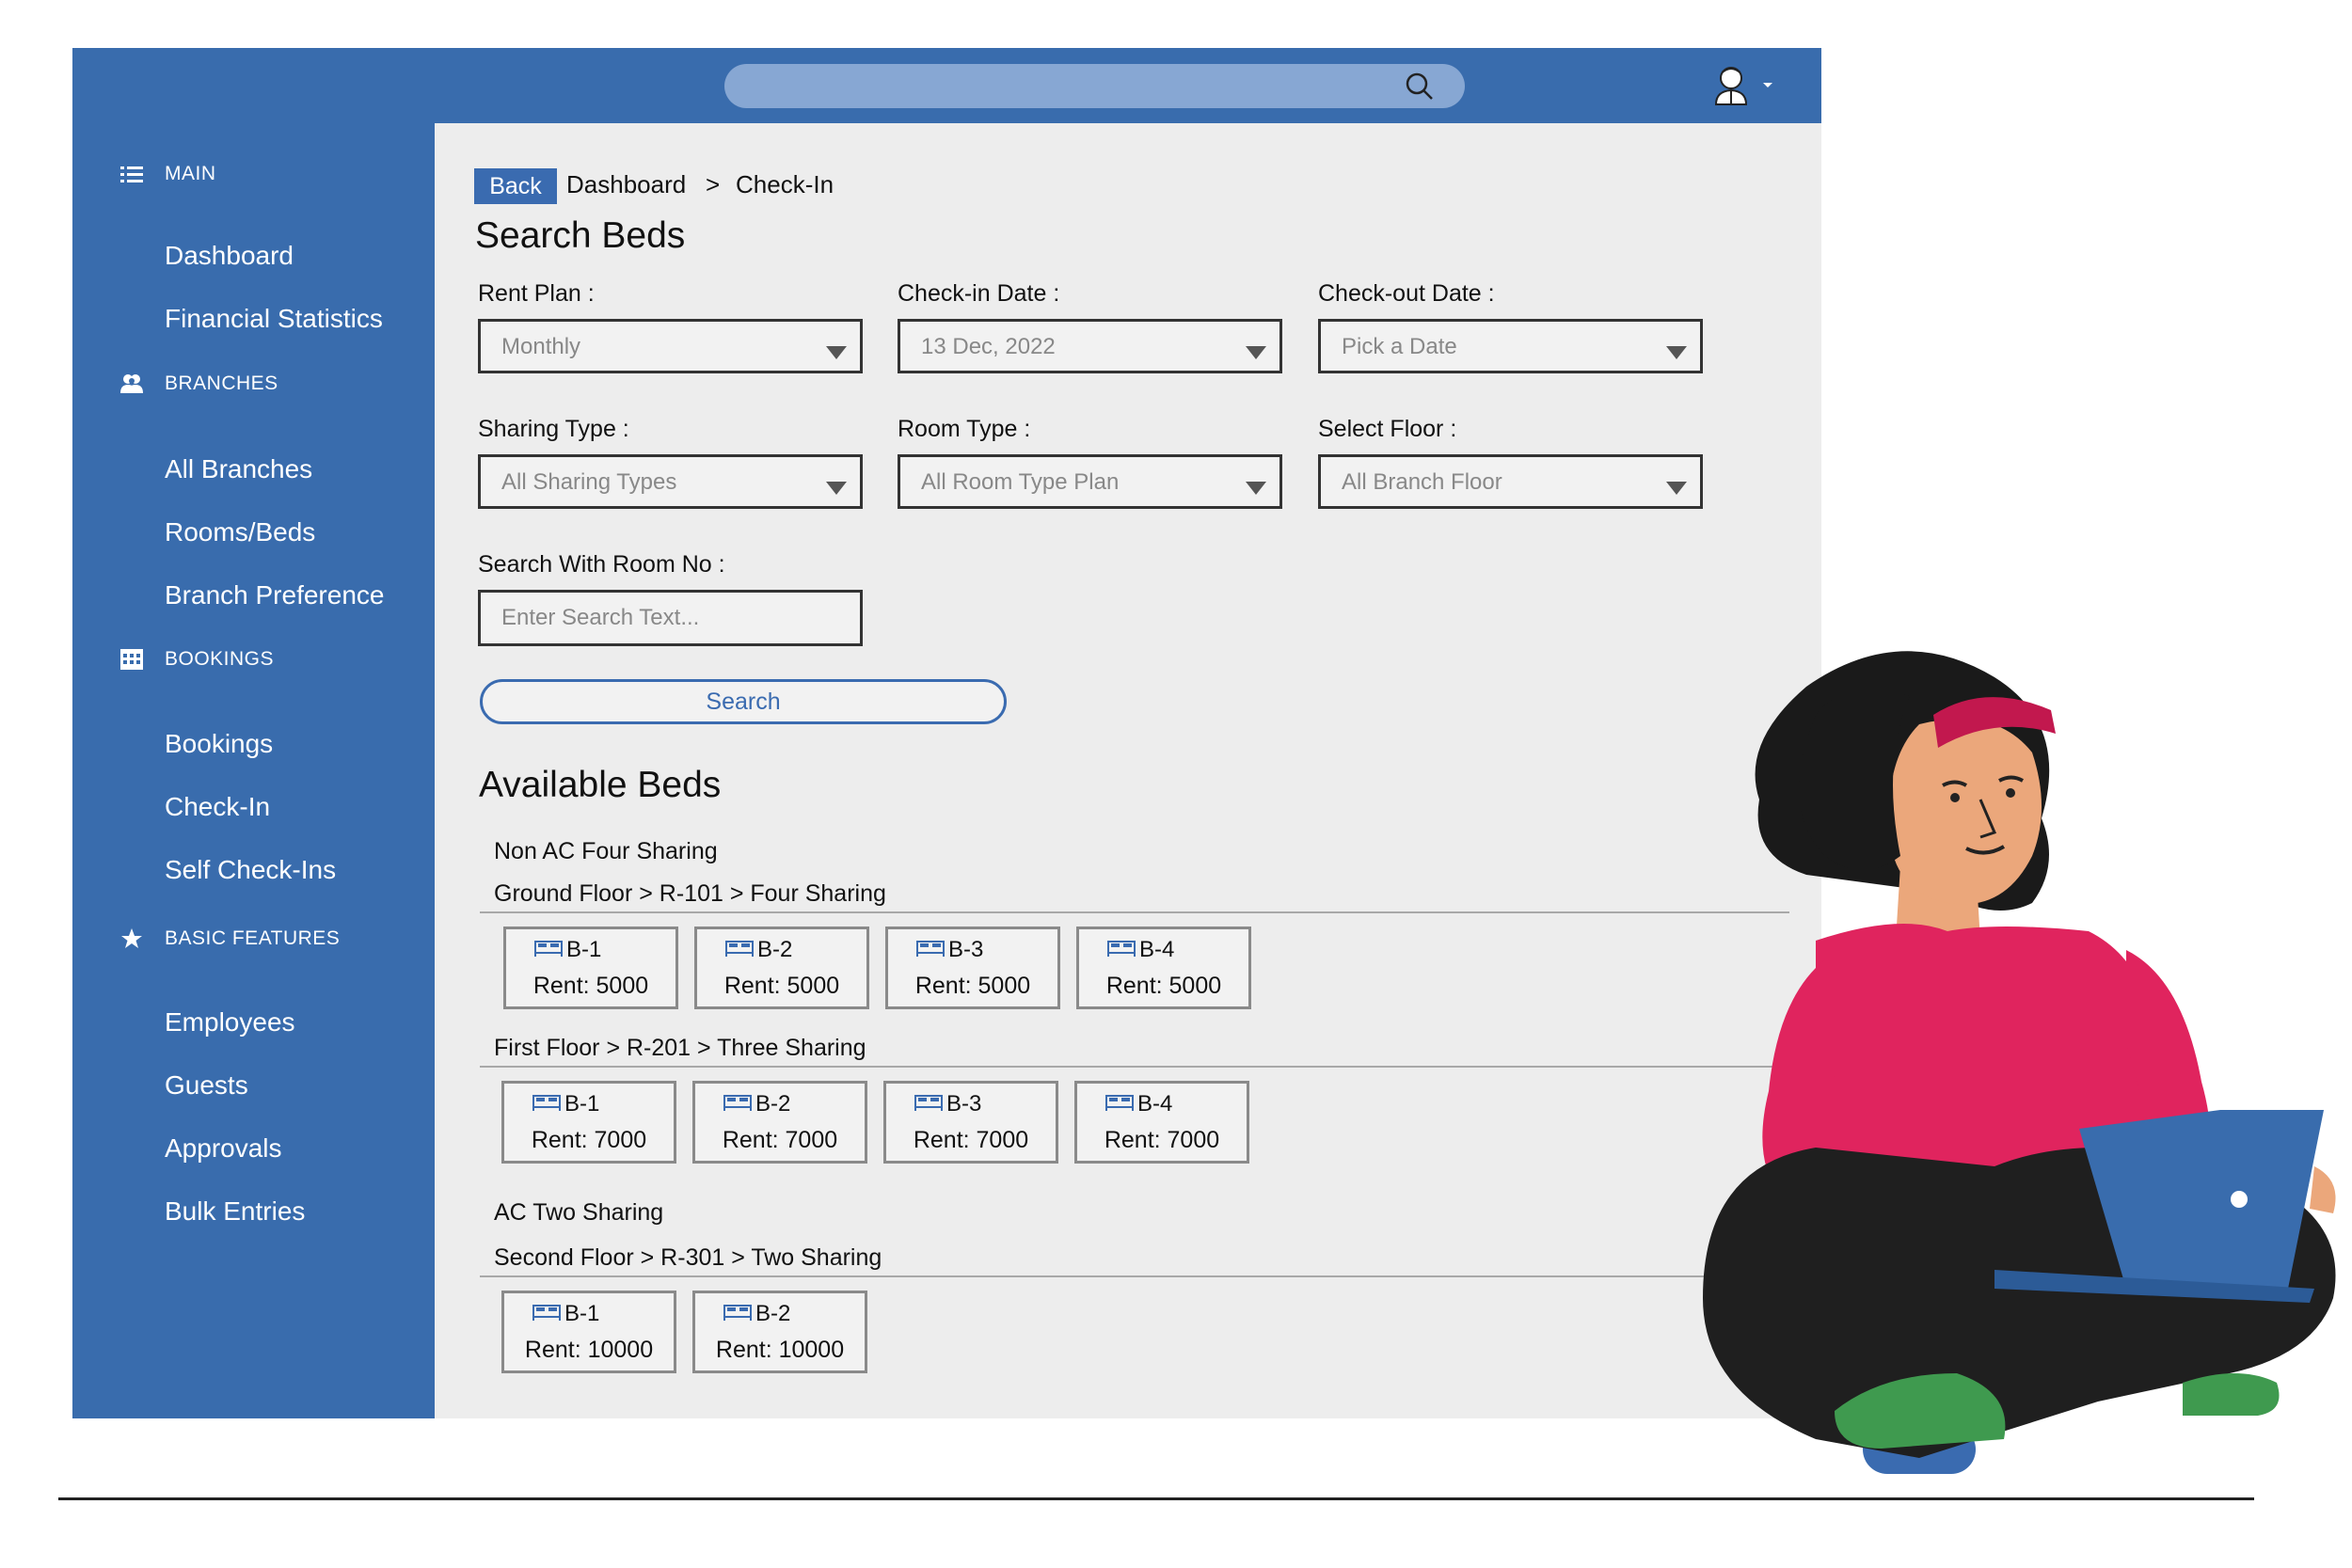 The image size is (2352, 1568). I want to click on user-avatar-icon, so click(1733, 86).